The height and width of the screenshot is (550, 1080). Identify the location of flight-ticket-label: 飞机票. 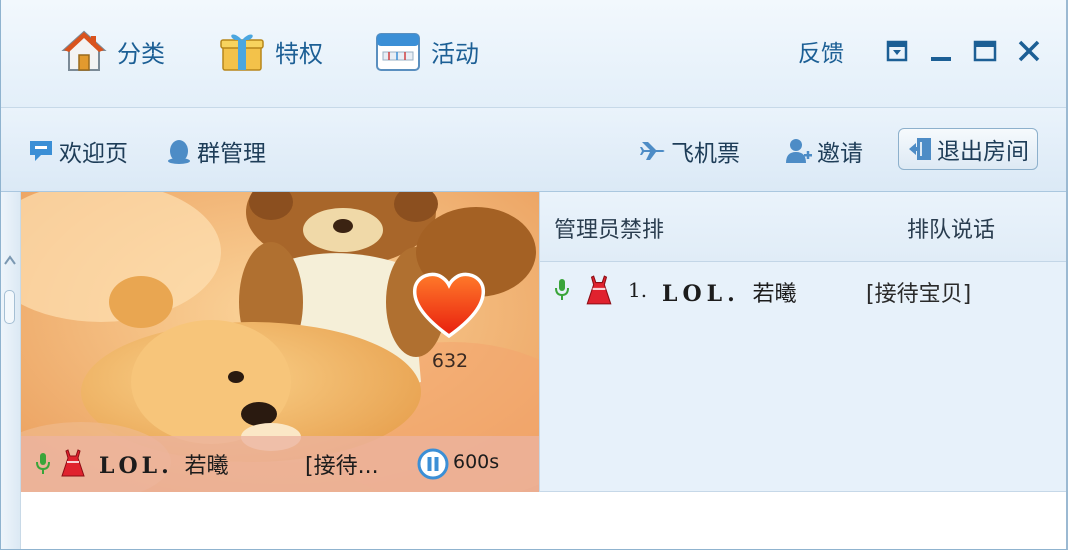
(705, 154).